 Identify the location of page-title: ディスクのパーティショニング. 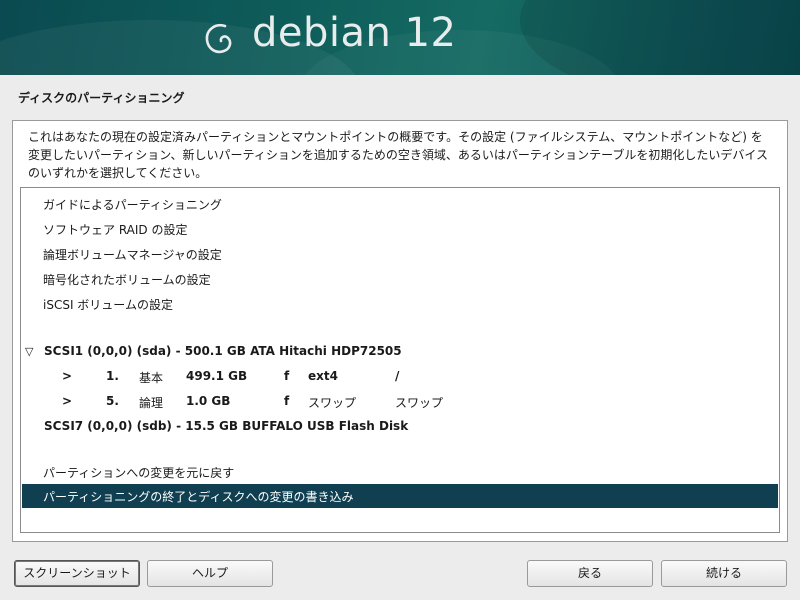
(101, 98).